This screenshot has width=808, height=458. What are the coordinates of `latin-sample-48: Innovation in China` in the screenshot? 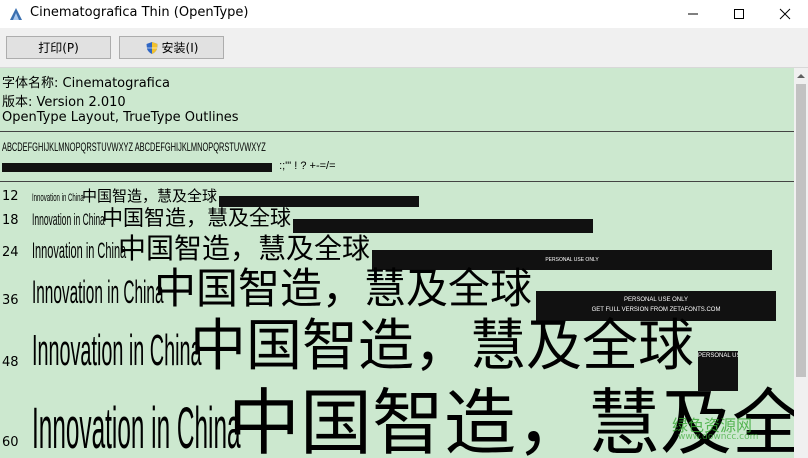 It's located at (117, 350).